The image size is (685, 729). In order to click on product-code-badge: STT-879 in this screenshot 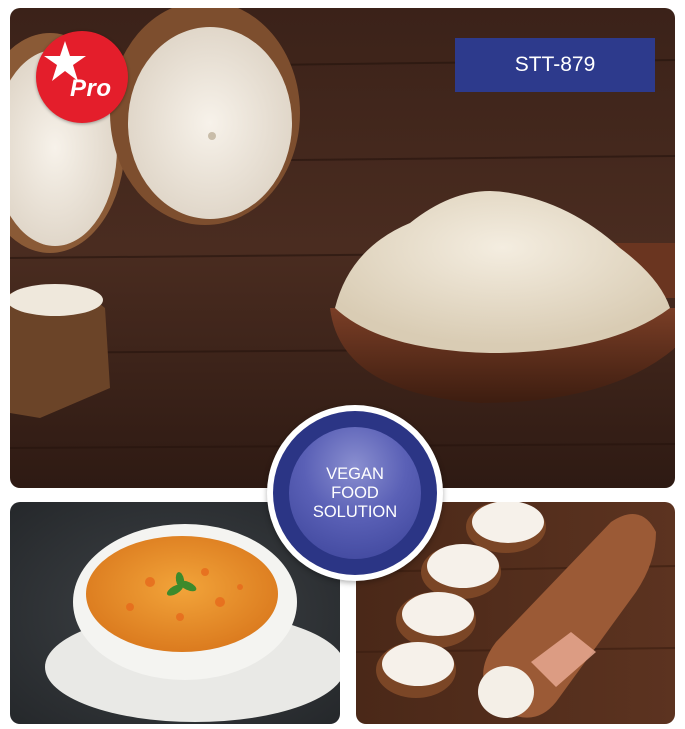, I will do `click(555, 65)`.